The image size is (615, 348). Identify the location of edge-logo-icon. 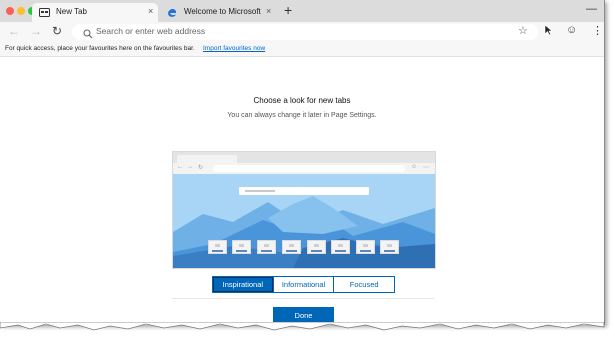
(172, 14).